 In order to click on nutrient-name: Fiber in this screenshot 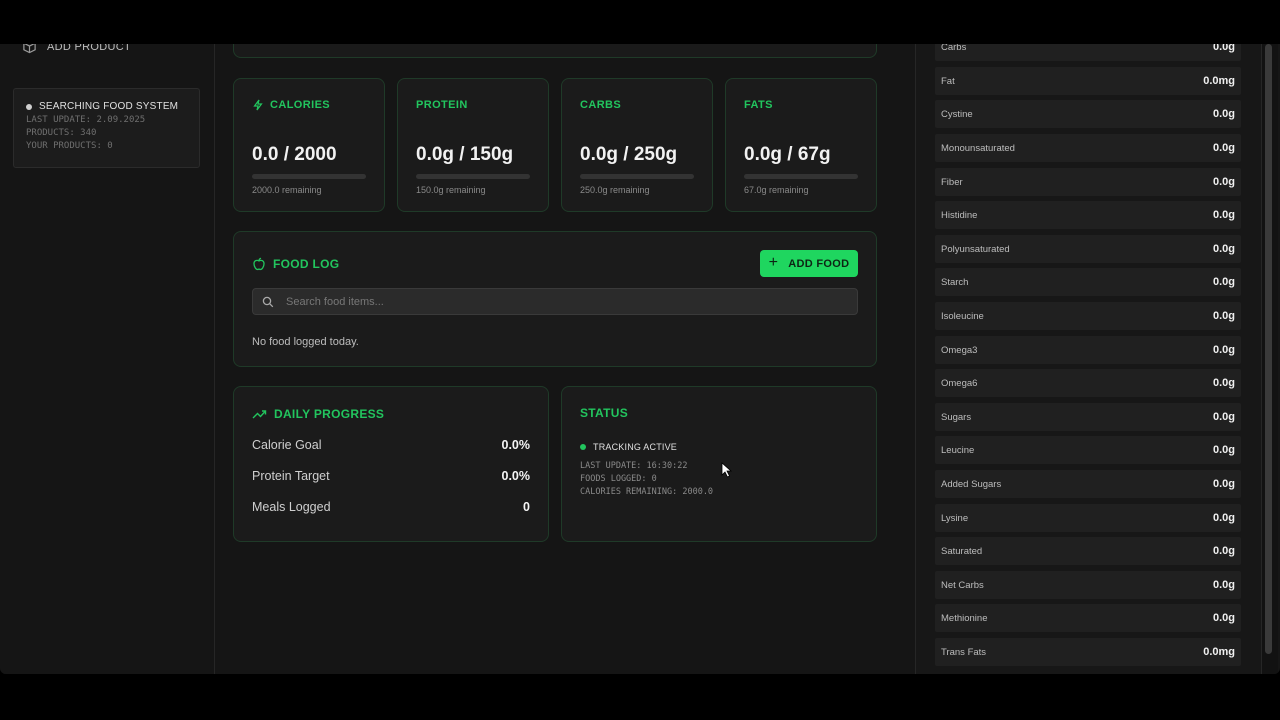, I will do `click(952, 182)`.